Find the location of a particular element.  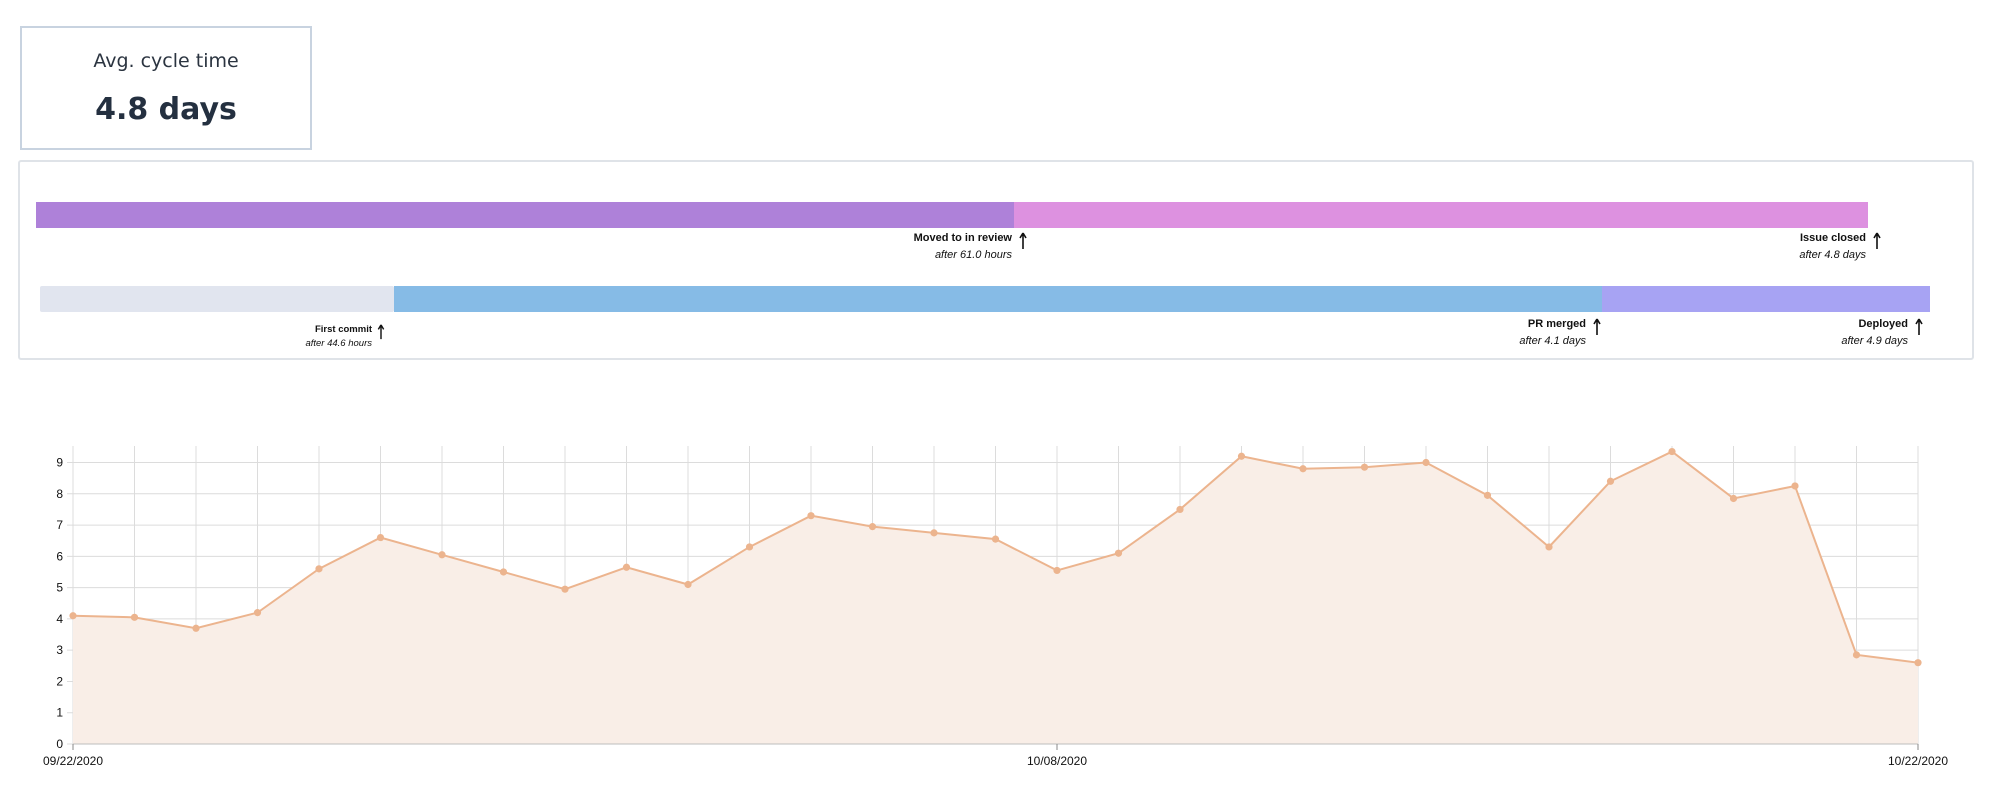

avg-cycle-time-card: Avg. cycle time 4.8 days is located at coordinates (166, 88).